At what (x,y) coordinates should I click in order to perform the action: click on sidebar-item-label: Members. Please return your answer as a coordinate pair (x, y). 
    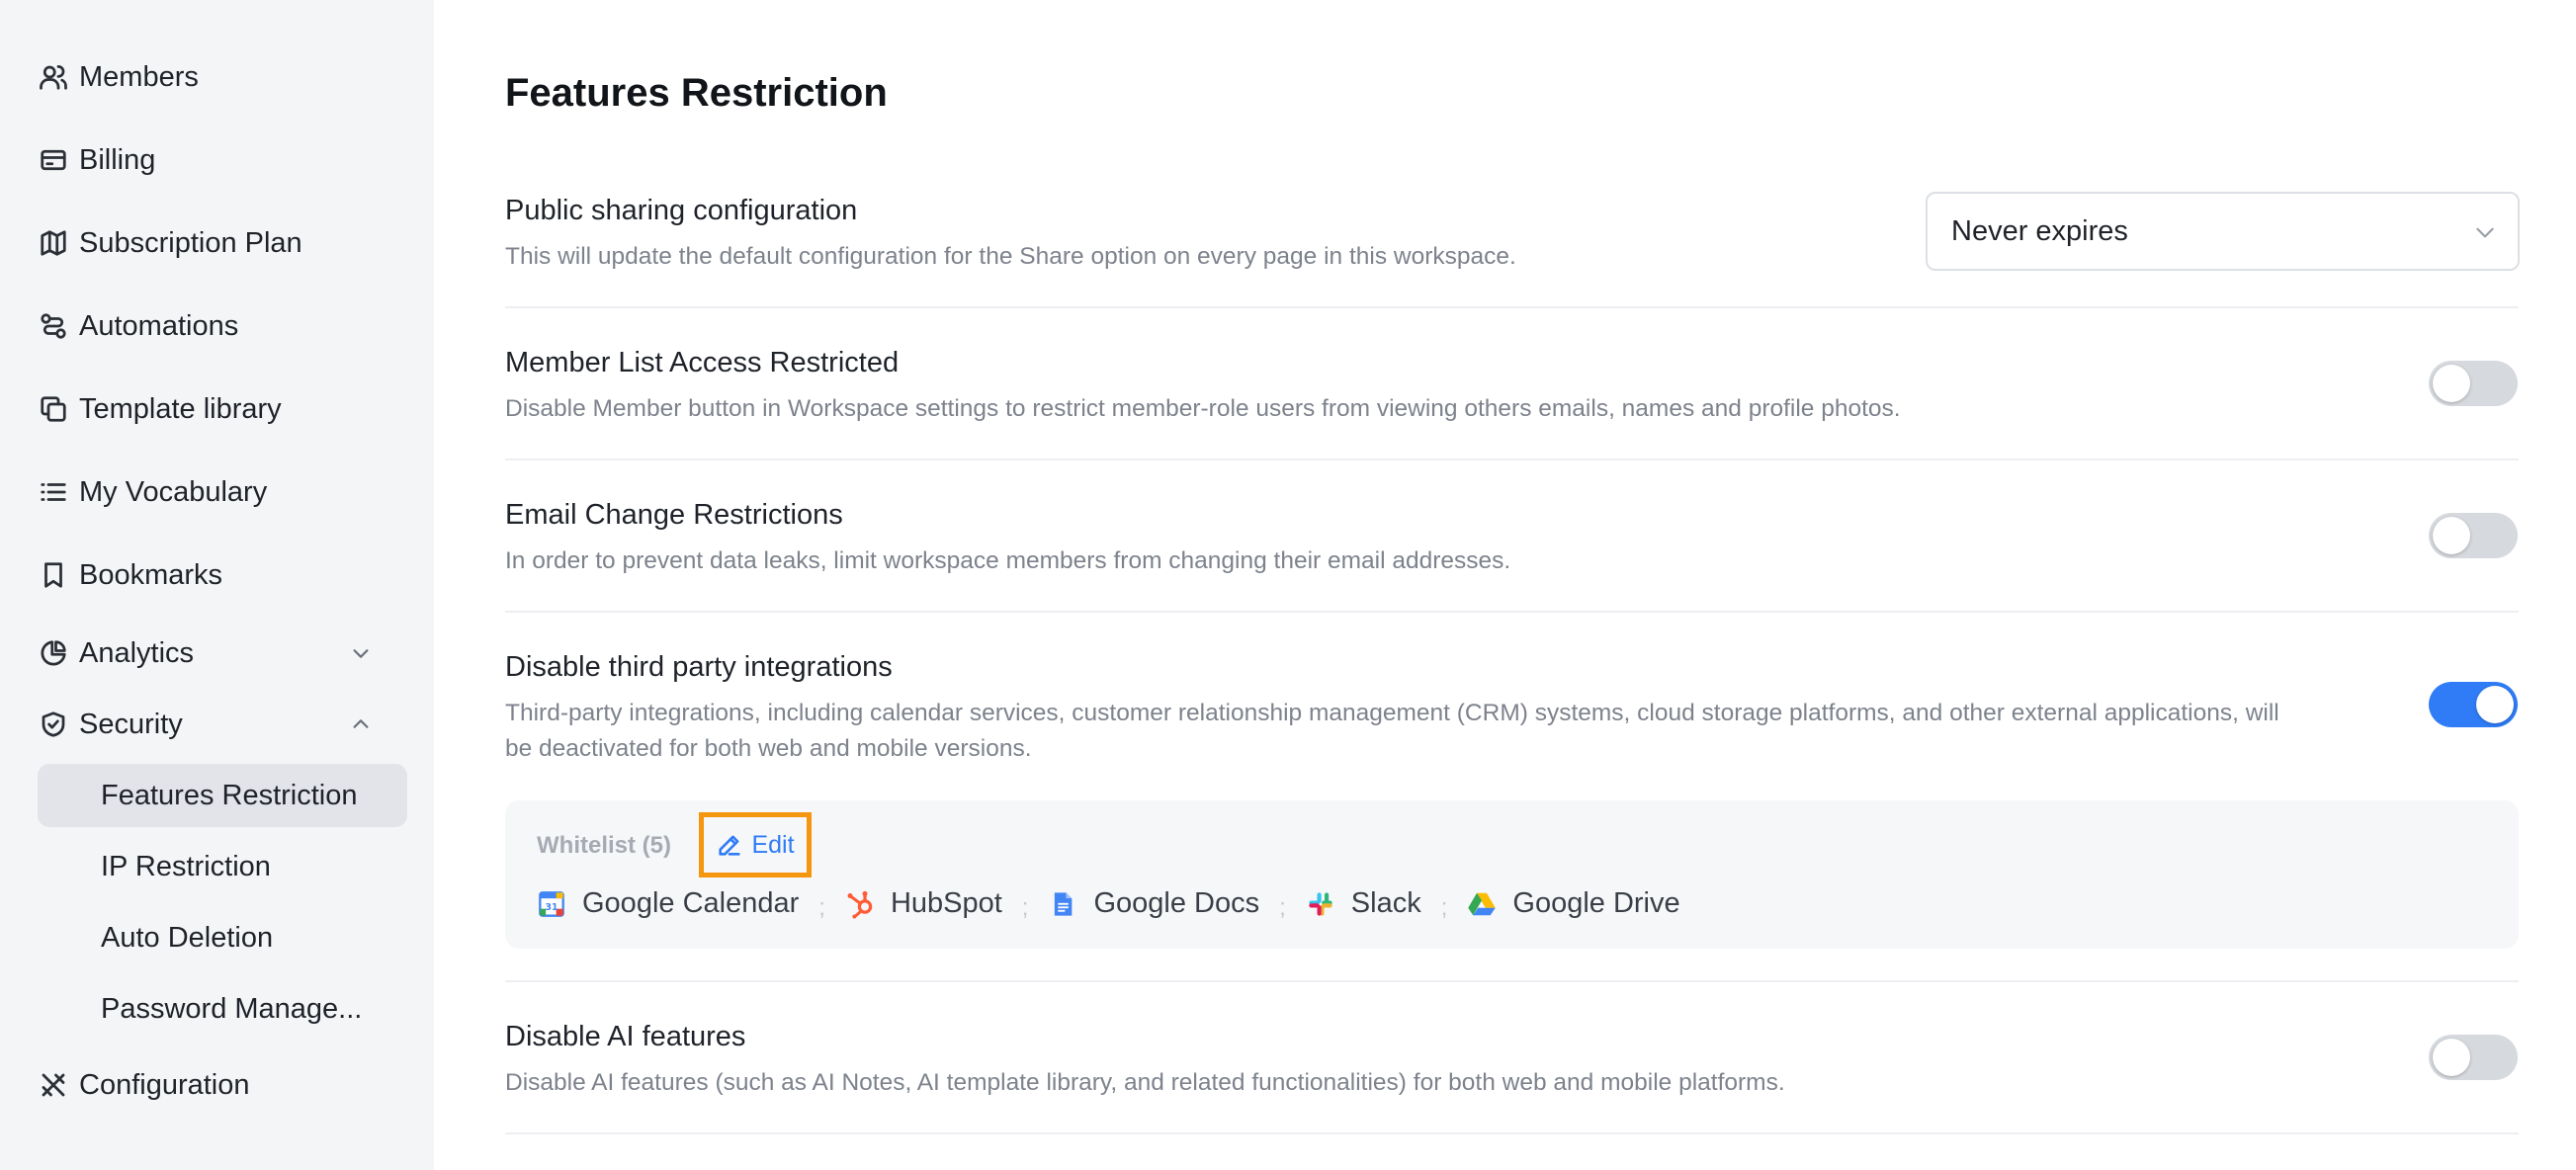
    Looking at the image, I should click on (139, 76).